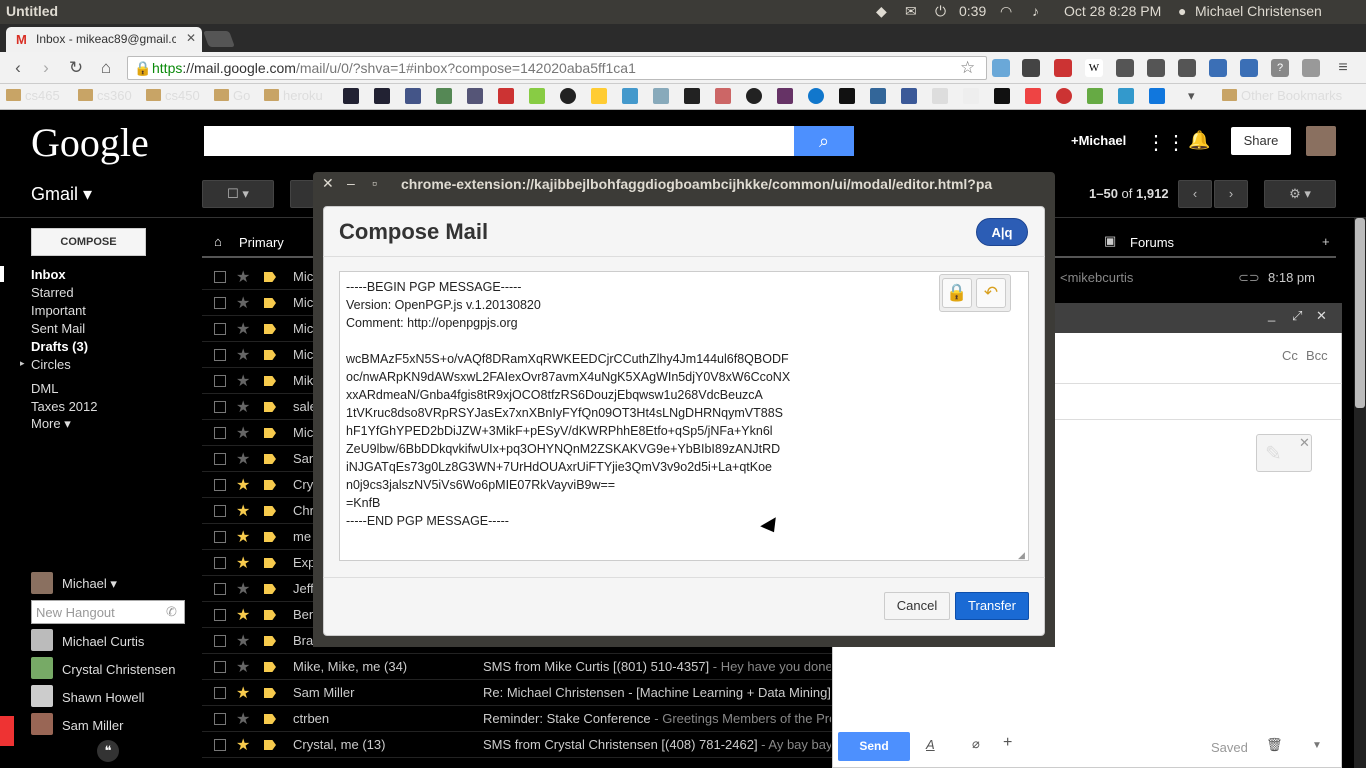 Image resolution: width=1366 pixels, height=768 pixels. I want to click on compose-button: COMPOSE, so click(88, 242).